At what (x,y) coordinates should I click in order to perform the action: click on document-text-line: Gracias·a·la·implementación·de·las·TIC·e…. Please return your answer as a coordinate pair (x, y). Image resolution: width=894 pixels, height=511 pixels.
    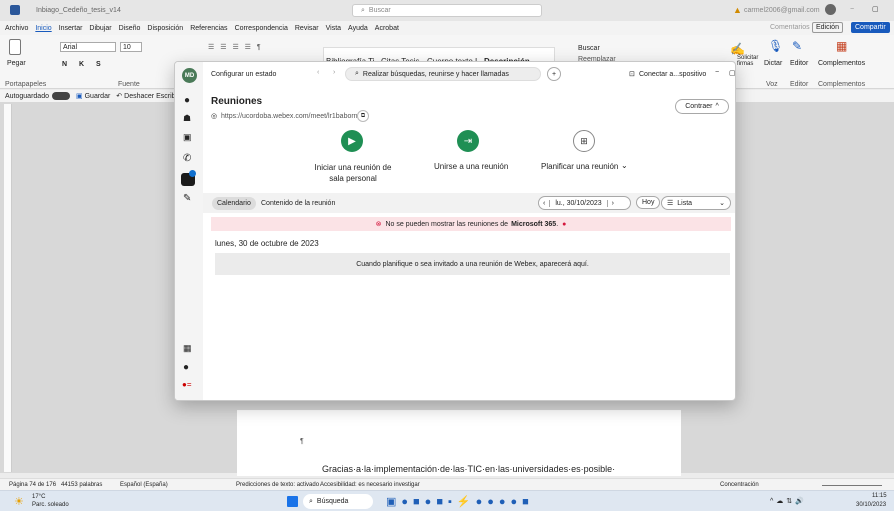
    Looking at the image, I should click on (468, 469).